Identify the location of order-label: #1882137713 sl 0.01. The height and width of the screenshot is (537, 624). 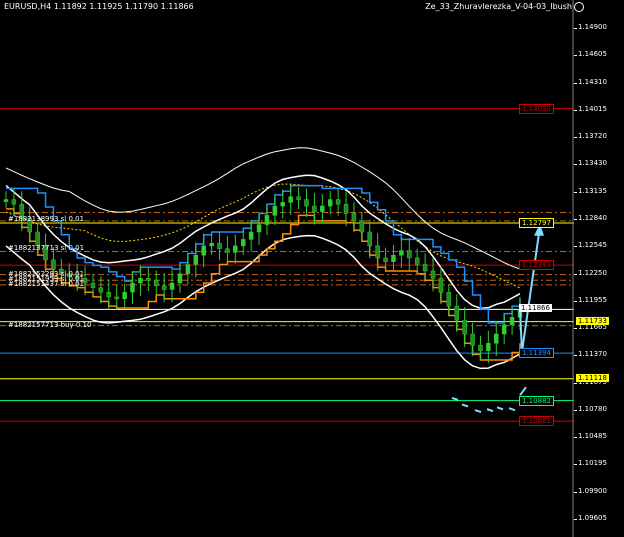
(46, 247).